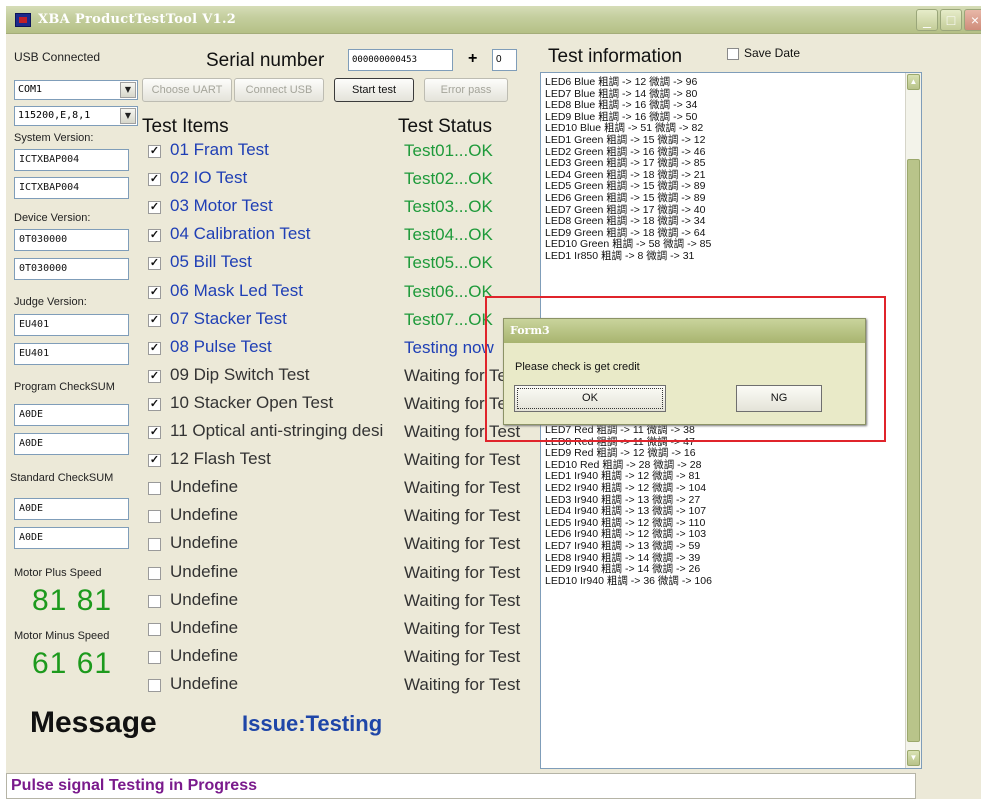 The width and height of the screenshot is (981, 799). Describe the element at coordinates (240, 233) in the screenshot. I see `test-item-name: 04 Calibration Test` at that location.